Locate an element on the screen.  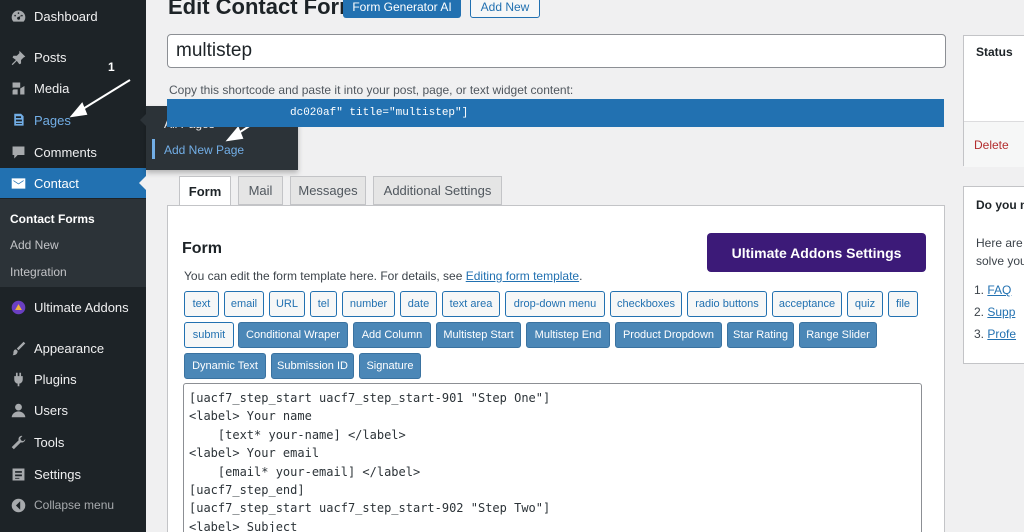
menu-appearance-label: Appearance is located at coordinates (69, 348).